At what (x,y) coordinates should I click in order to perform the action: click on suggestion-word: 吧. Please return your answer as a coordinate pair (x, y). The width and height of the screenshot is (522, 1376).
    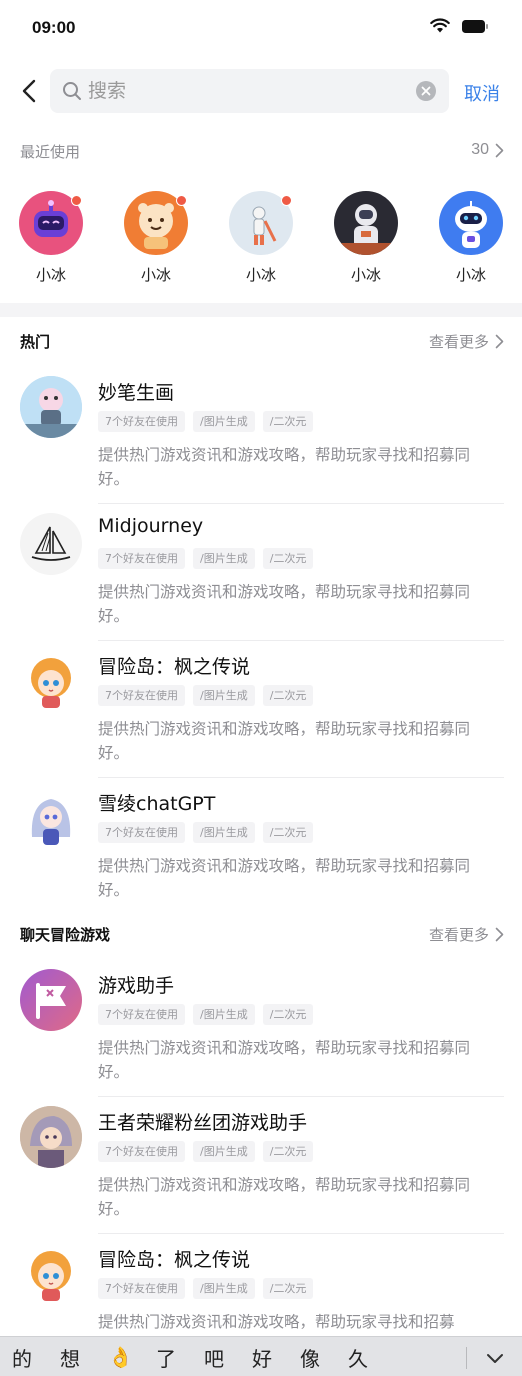
    Looking at the image, I should click on (228, 1357).